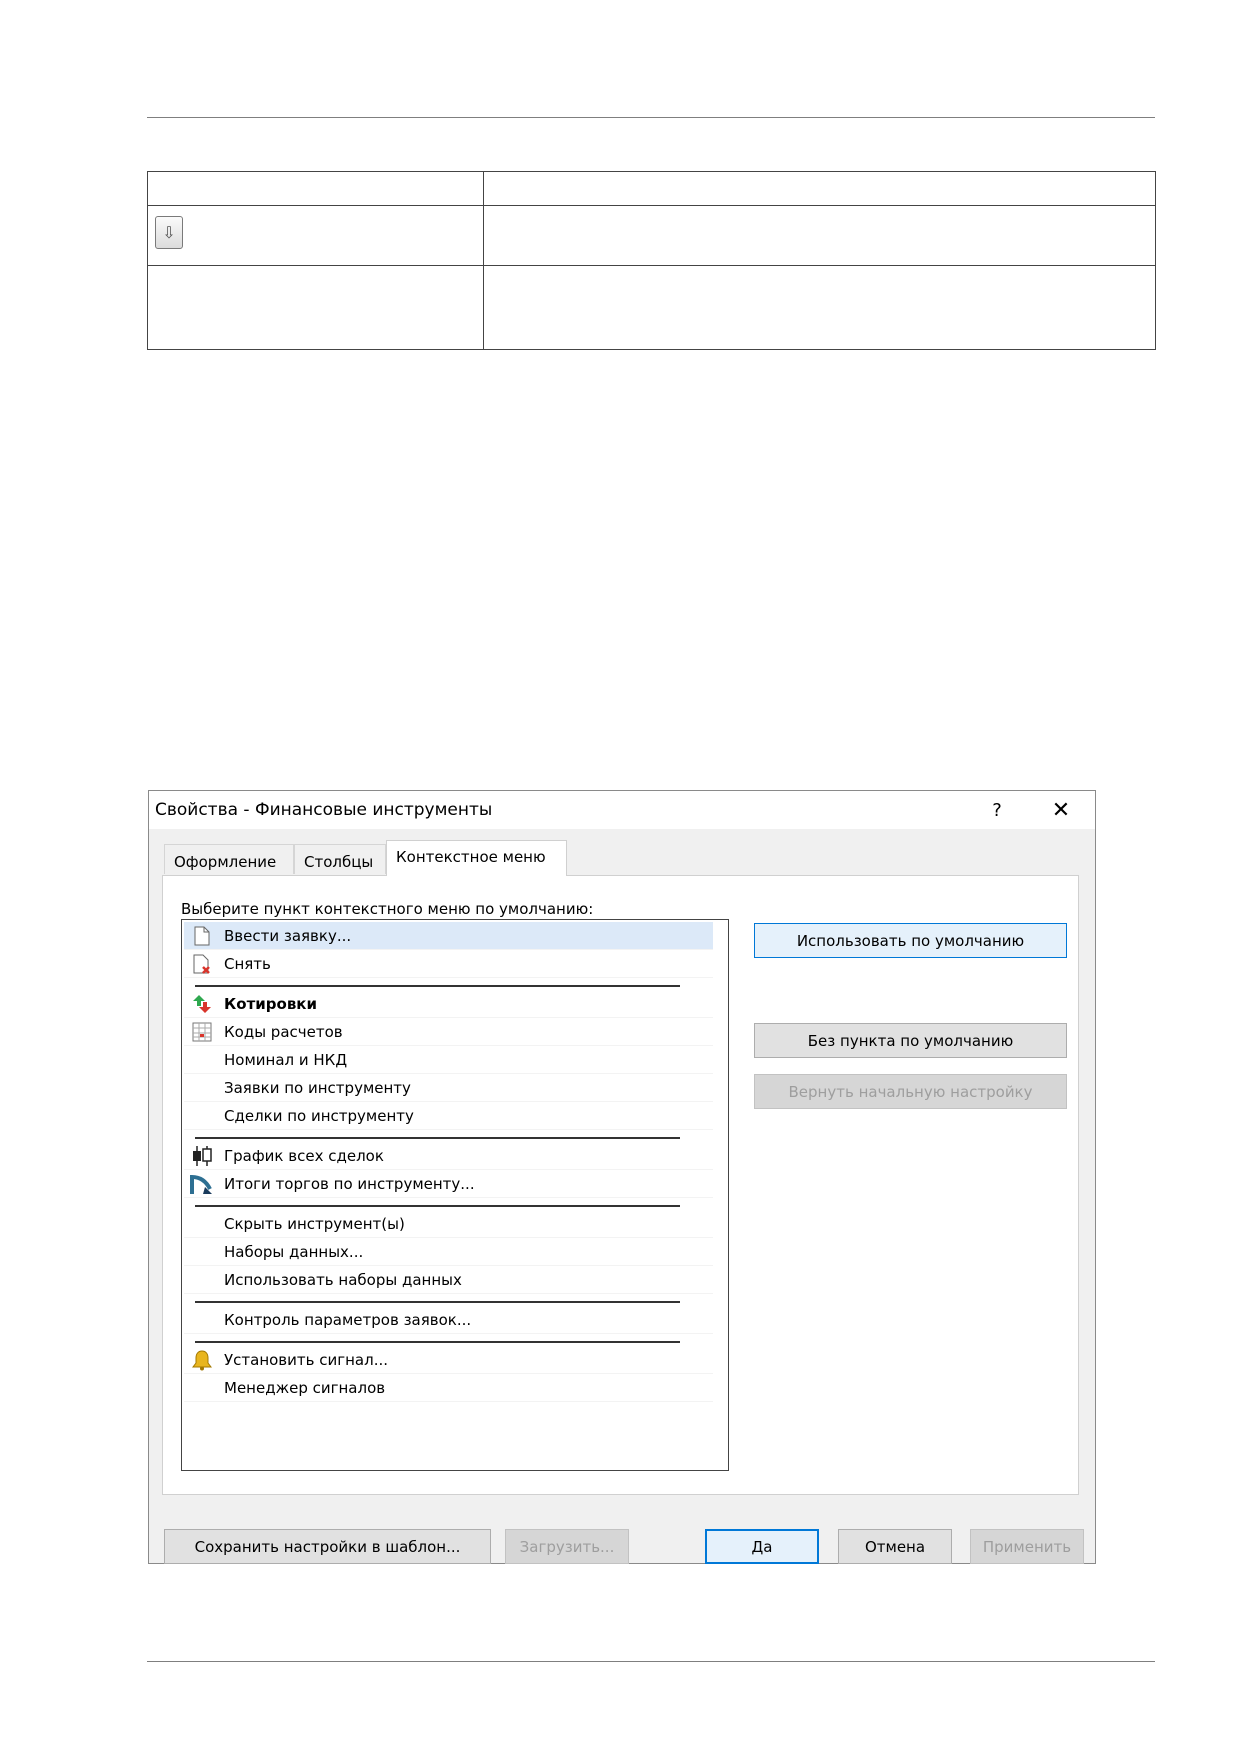 The height and width of the screenshot is (1754, 1240). I want to click on list-item-label: Сделки по инструменту, so click(319, 1116).